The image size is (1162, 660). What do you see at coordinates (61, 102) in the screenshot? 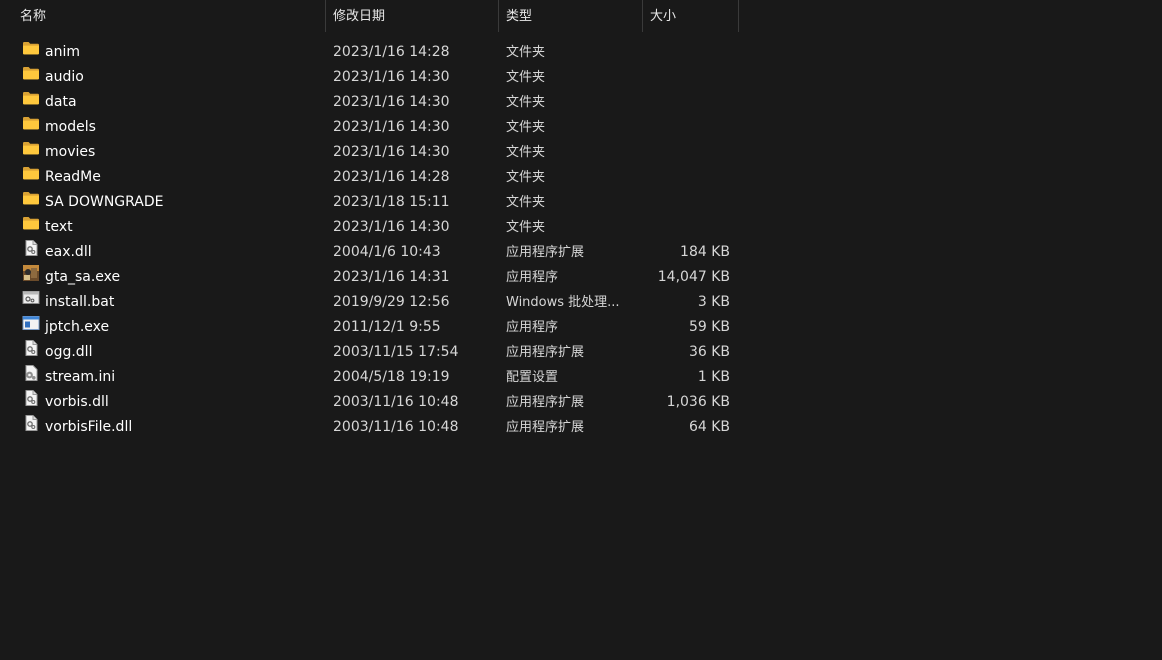
I see `file-name: data` at bounding box center [61, 102].